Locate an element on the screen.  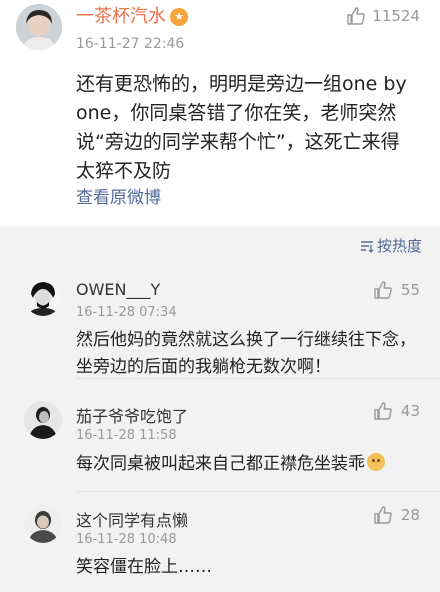
reply-like-count: 43 is located at coordinates (410, 411).